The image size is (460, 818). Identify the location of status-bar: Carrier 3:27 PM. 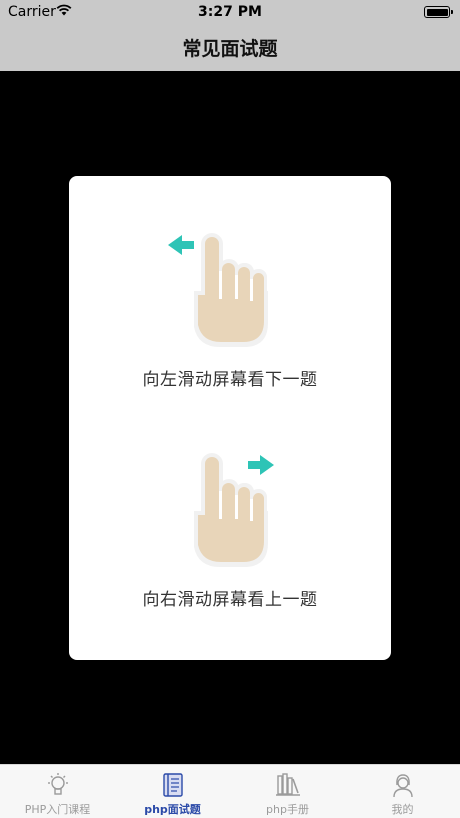
(230, 12).